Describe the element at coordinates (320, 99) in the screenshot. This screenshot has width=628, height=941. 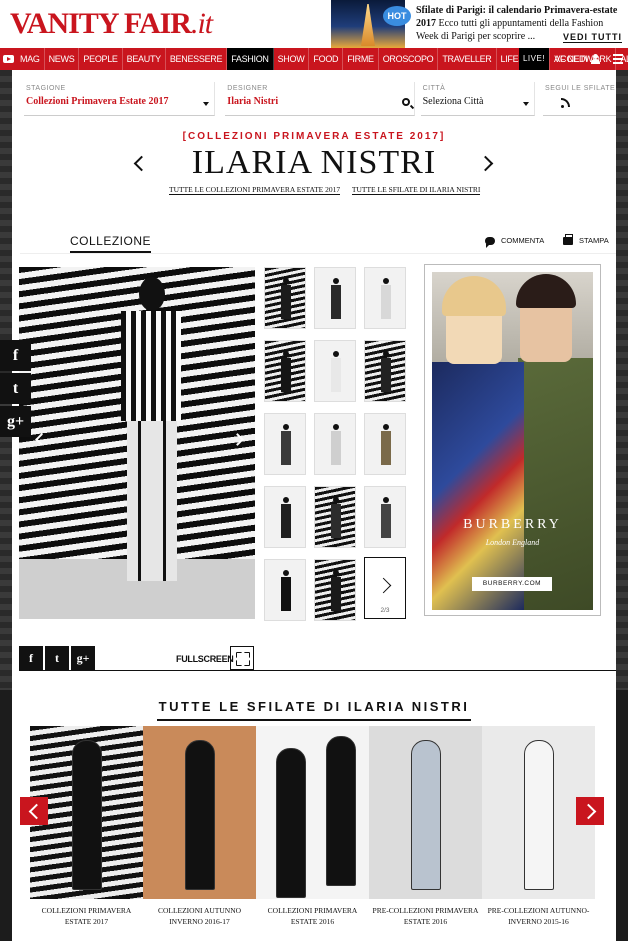
I see `designer-search: DESIGNER Ilaria Nistri` at that location.